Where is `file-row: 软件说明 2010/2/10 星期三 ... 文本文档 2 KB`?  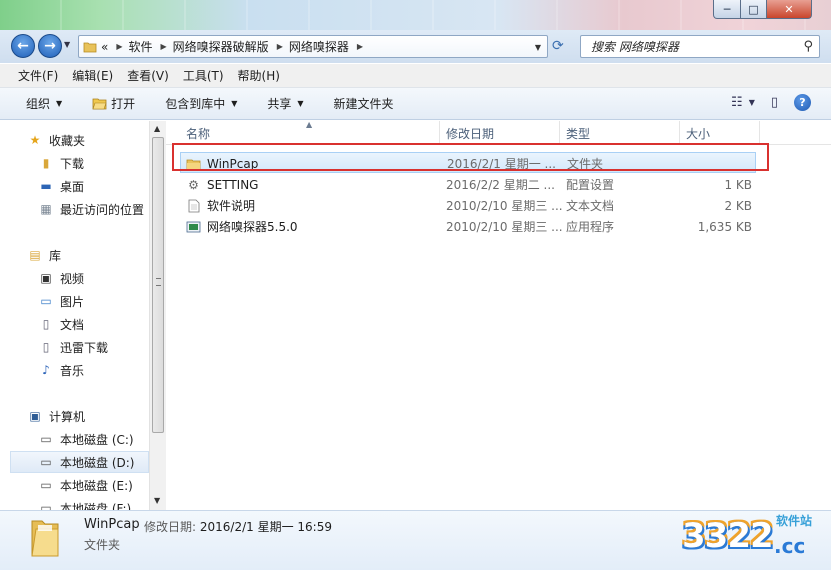 file-row: 软件说明 2010/2/10 星期三 ... 文本文档 2 KB is located at coordinates (461, 205).